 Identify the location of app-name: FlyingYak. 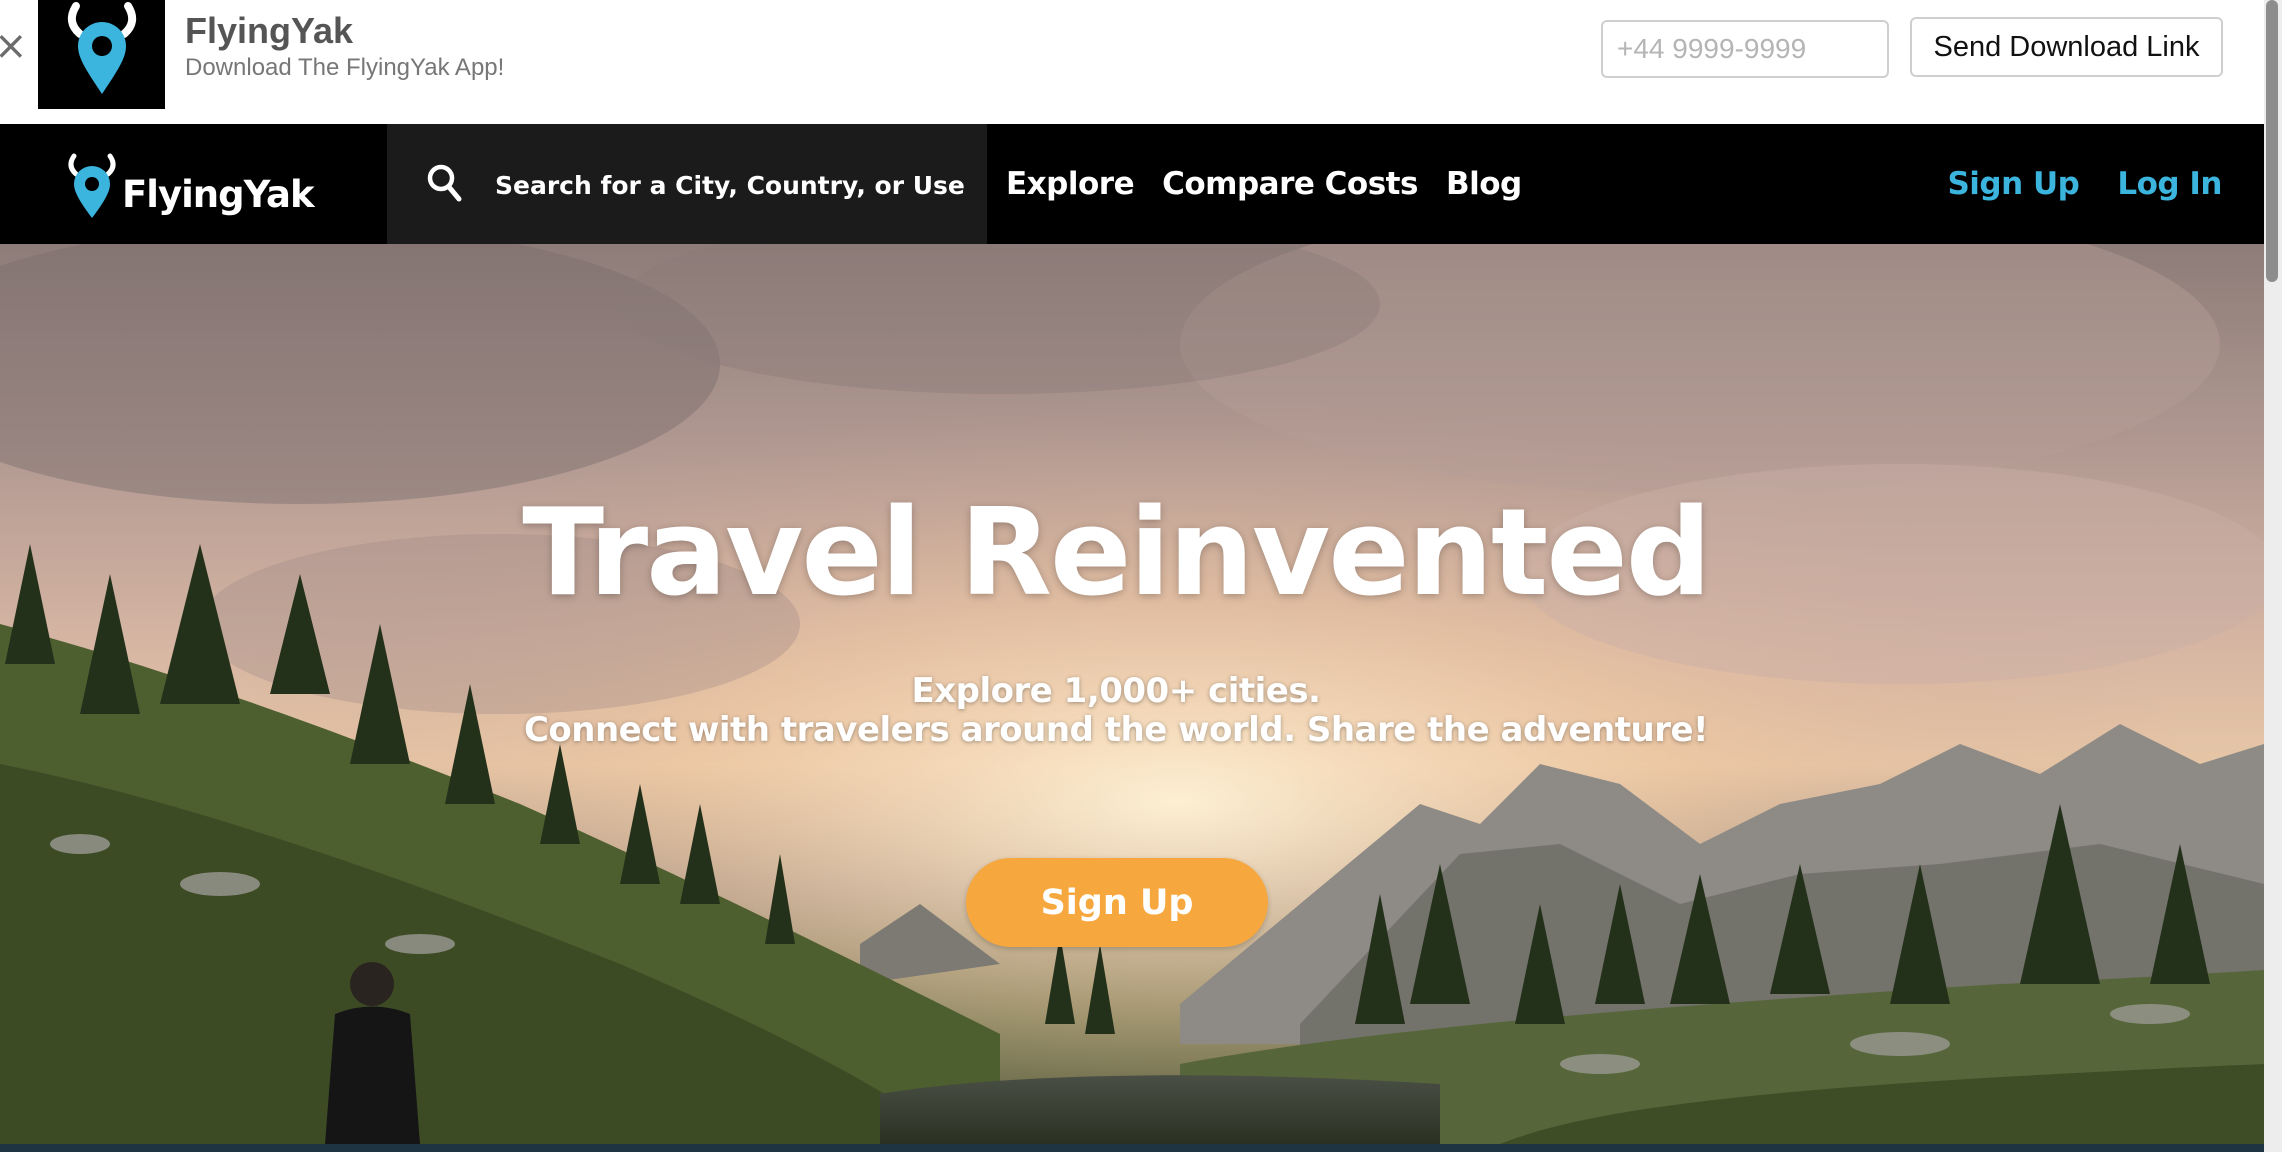
(269, 30).